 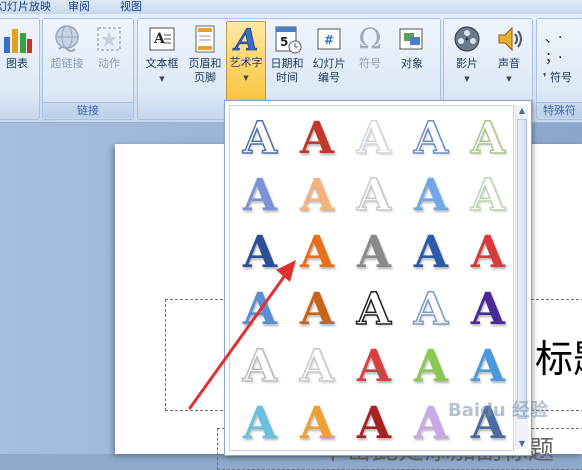 I want to click on annotation-arrow-head, so click(x=286, y=271).